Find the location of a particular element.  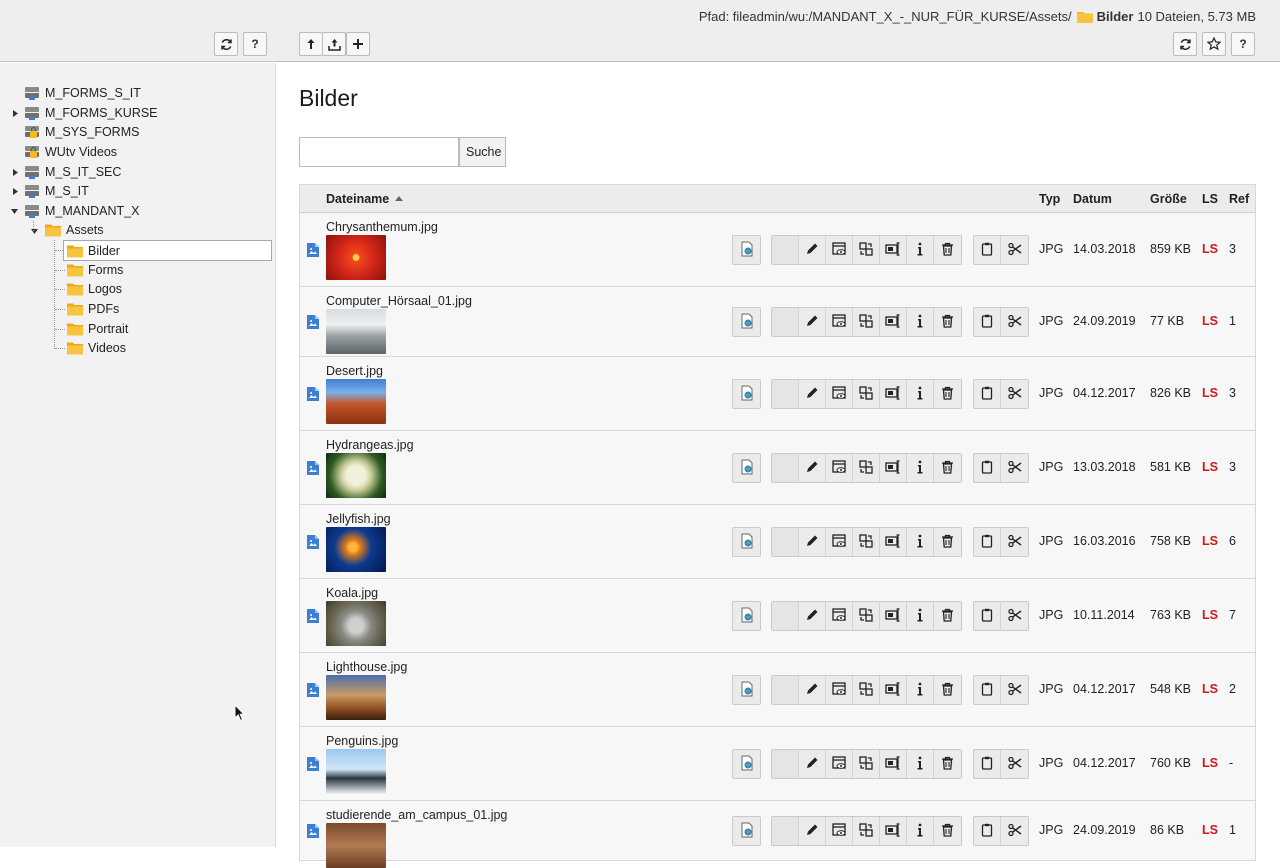

column-header-size: Größe is located at coordinates (1168, 199).